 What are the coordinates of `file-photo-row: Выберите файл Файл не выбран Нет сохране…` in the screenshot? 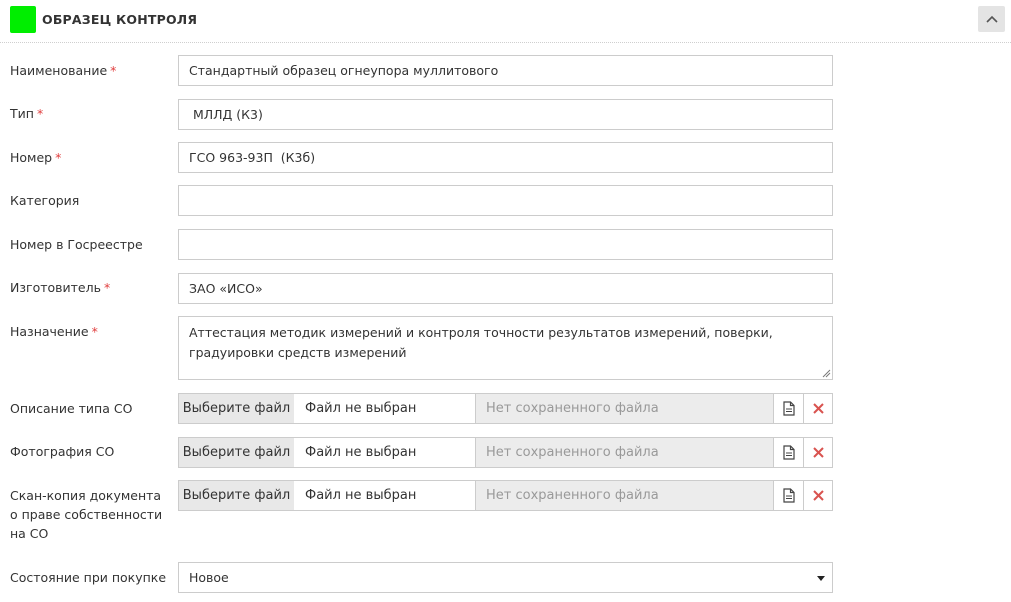 It's located at (505, 452).